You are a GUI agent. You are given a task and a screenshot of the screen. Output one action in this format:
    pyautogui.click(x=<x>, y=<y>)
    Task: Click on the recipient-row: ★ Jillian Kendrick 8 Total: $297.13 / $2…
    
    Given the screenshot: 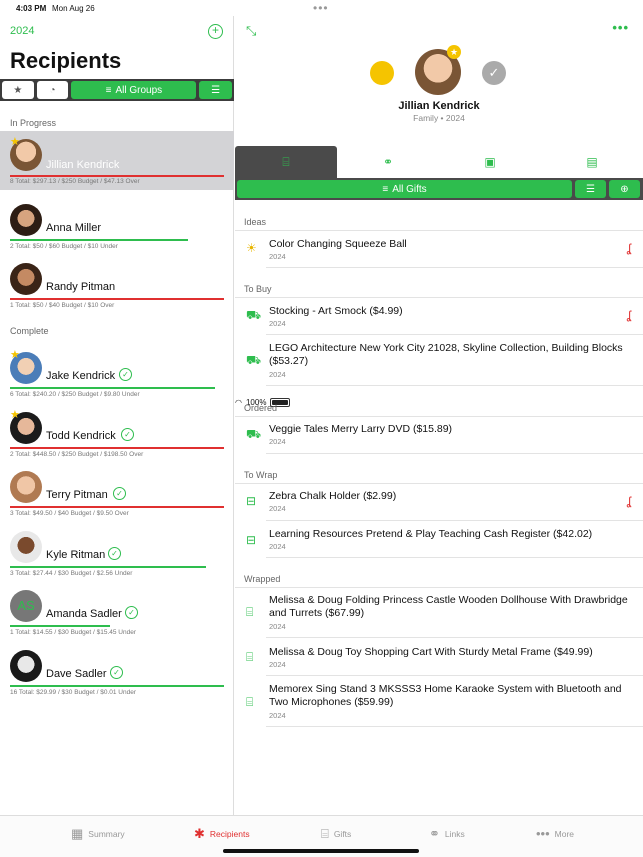 What is the action you would take?
    pyautogui.click(x=117, y=160)
    